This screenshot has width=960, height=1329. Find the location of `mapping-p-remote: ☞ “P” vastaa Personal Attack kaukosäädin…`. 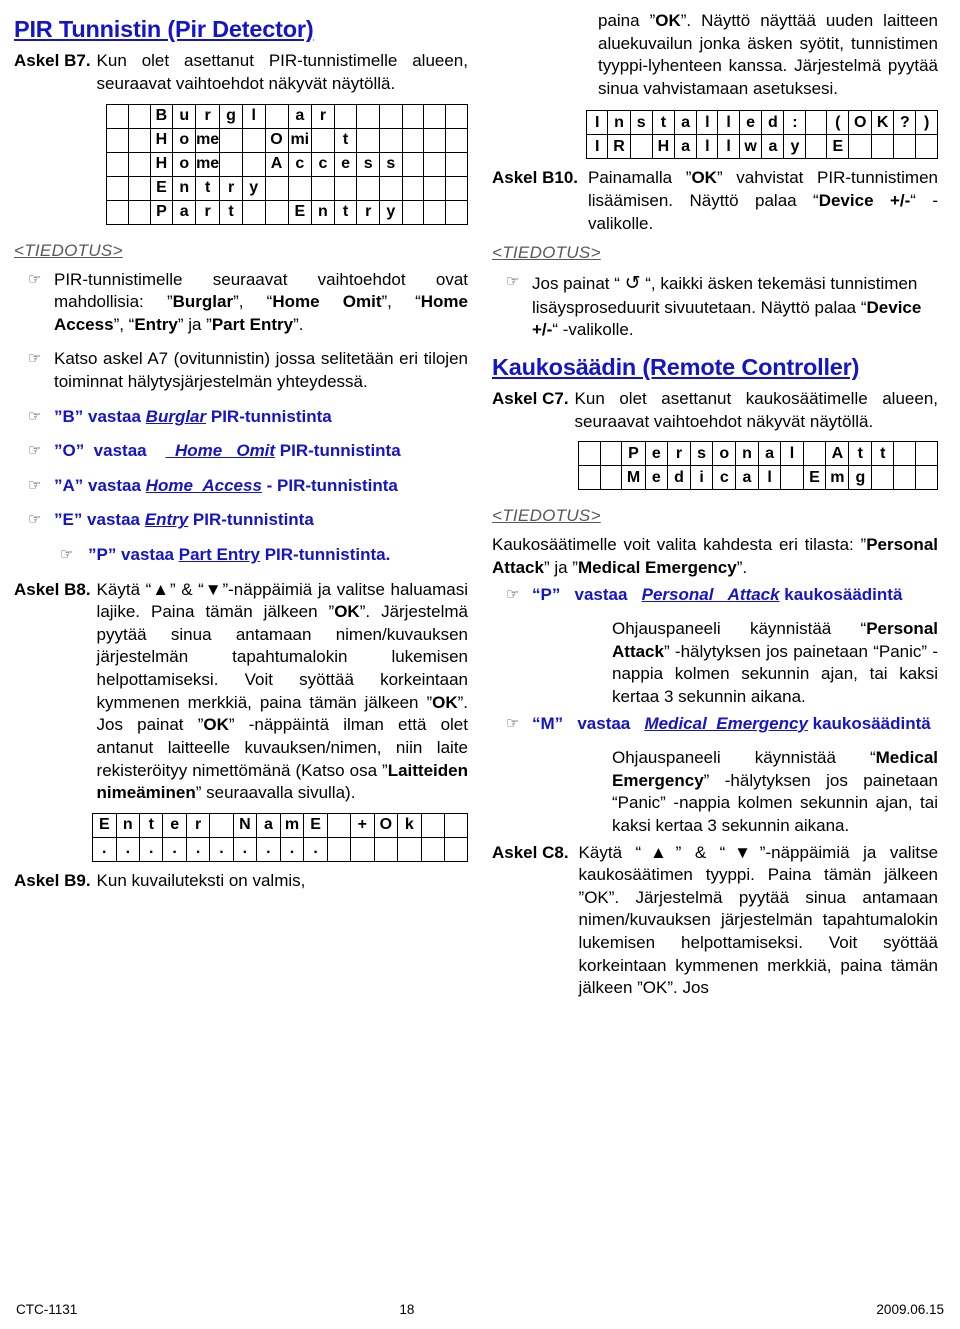

mapping-p-remote: ☞ “P” vastaa Personal Attack kaukosäädin… is located at coordinates (715, 595).